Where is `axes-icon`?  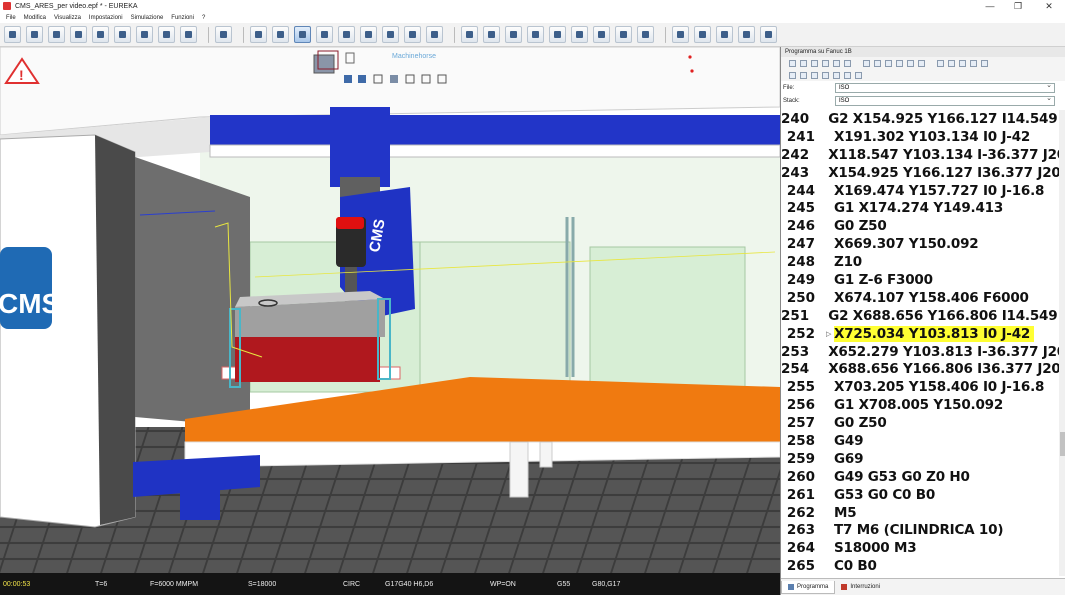
axes-icon is located at coordinates (491, 34).